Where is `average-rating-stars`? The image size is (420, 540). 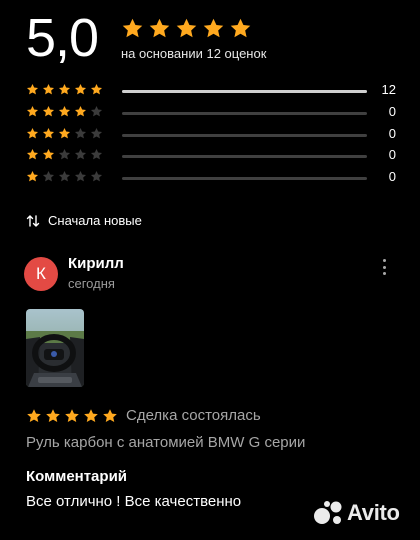 average-rating-stars is located at coordinates (186, 28).